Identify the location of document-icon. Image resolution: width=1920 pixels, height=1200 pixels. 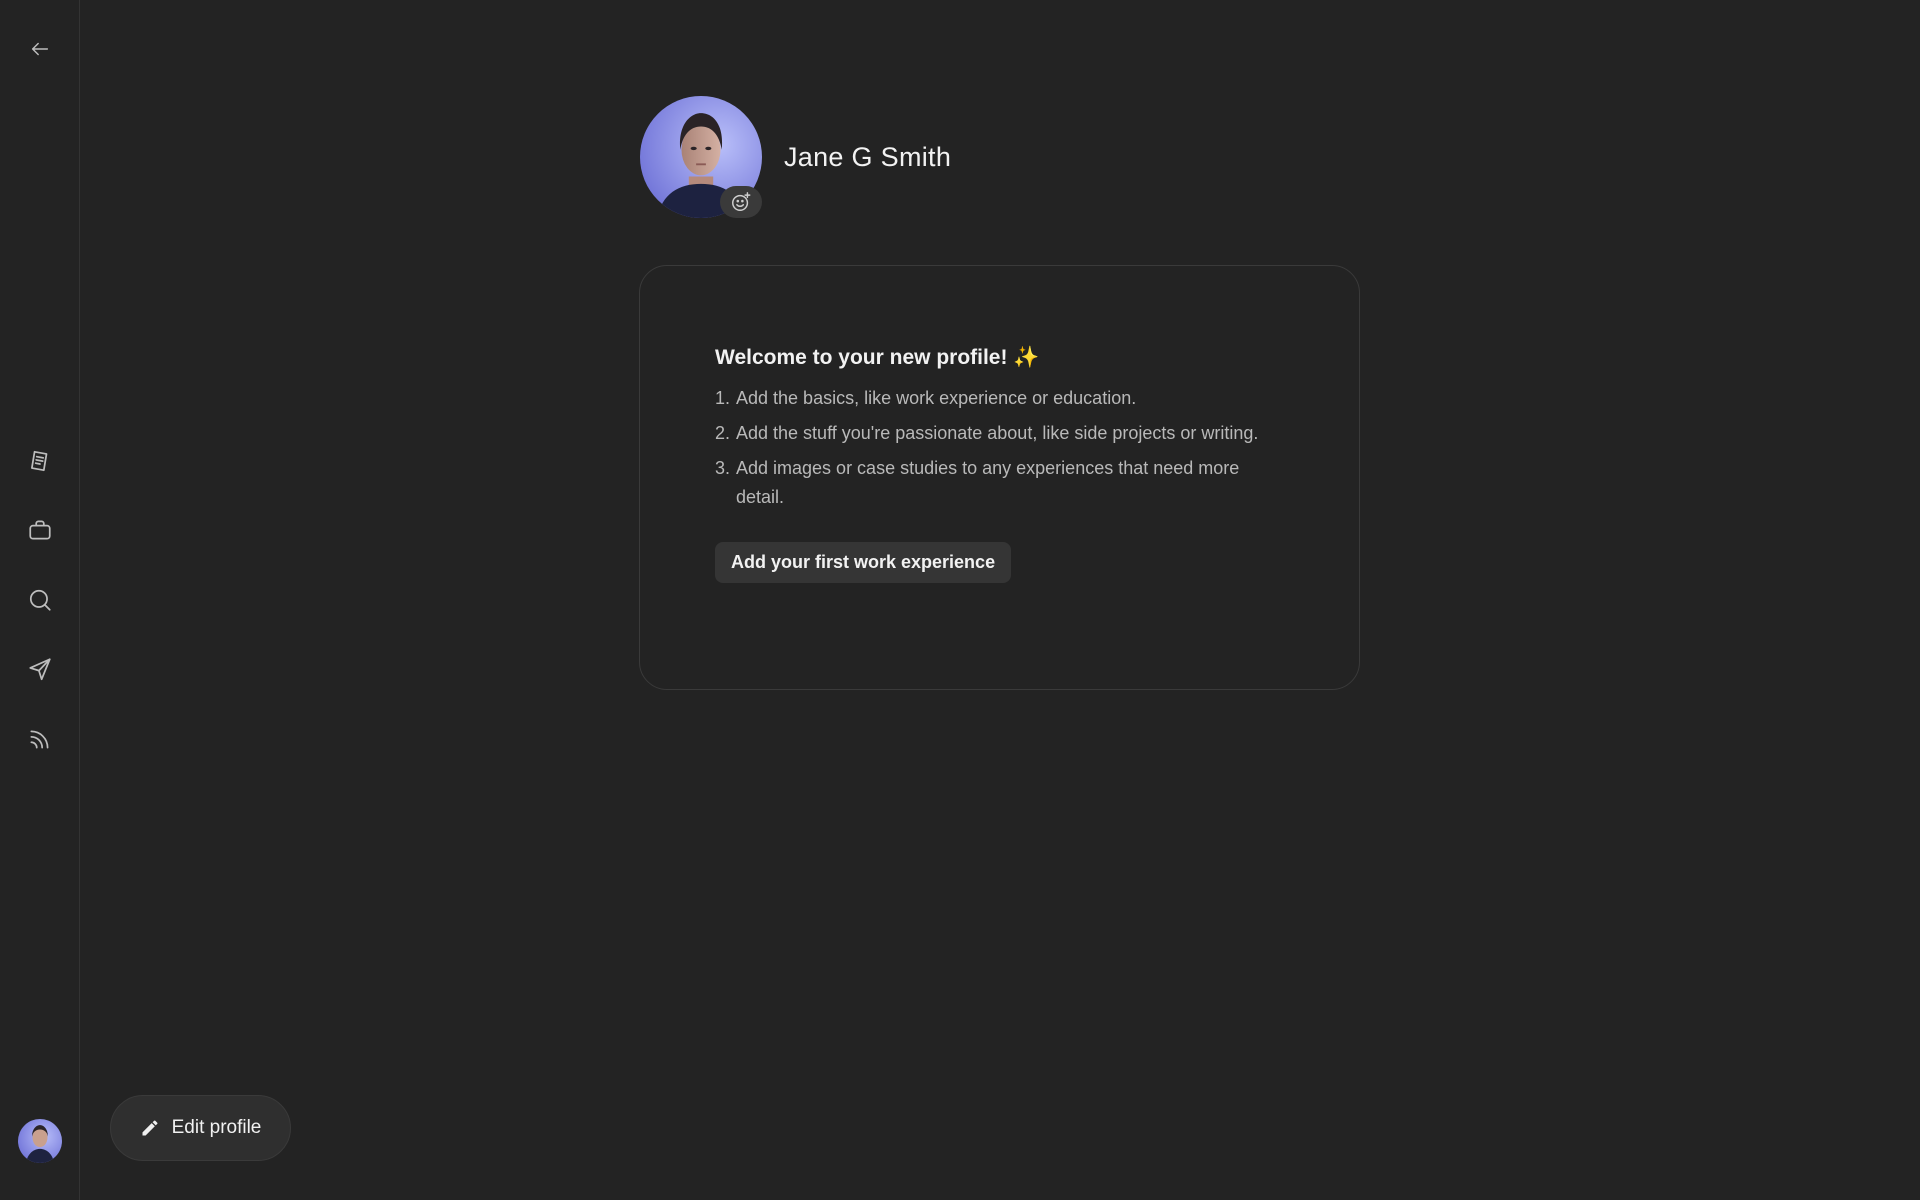
(40, 461).